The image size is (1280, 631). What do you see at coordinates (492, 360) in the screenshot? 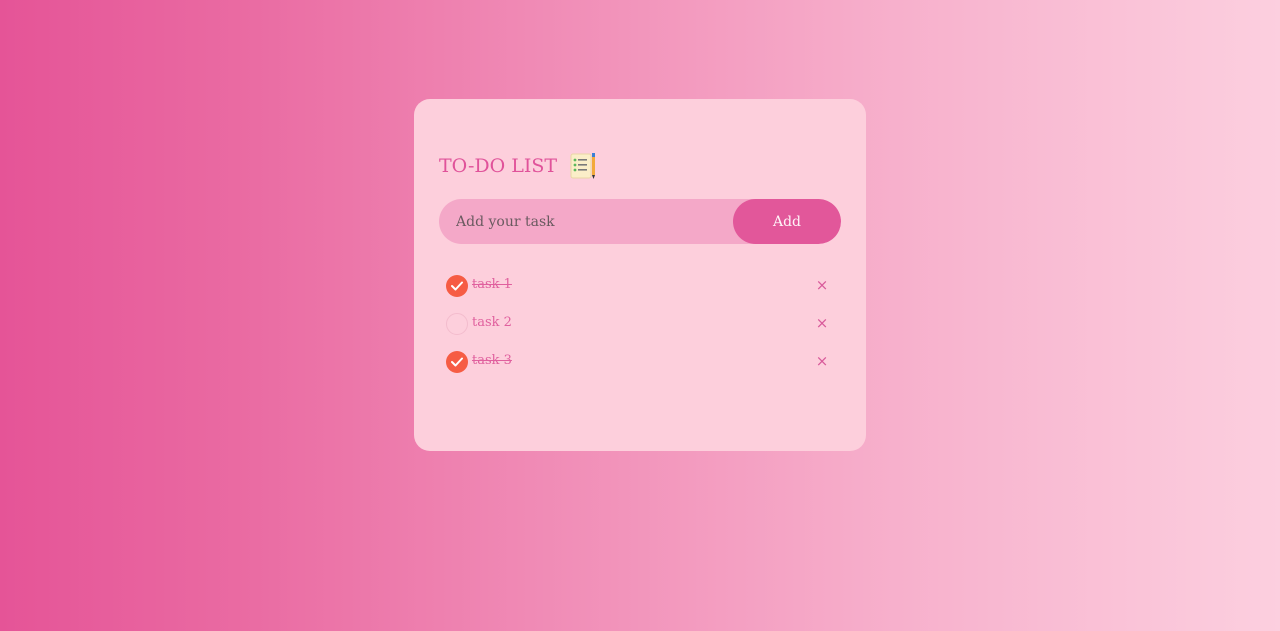
I see `task-label: task 3` at bounding box center [492, 360].